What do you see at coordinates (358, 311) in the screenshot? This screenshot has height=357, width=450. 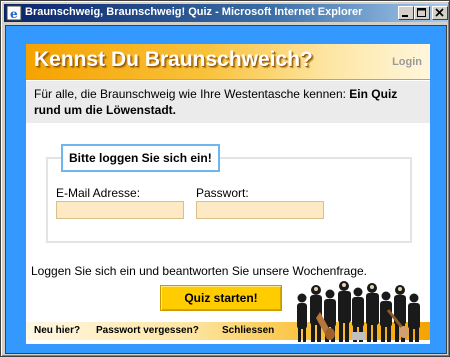 I see `band-photo-image` at bounding box center [358, 311].